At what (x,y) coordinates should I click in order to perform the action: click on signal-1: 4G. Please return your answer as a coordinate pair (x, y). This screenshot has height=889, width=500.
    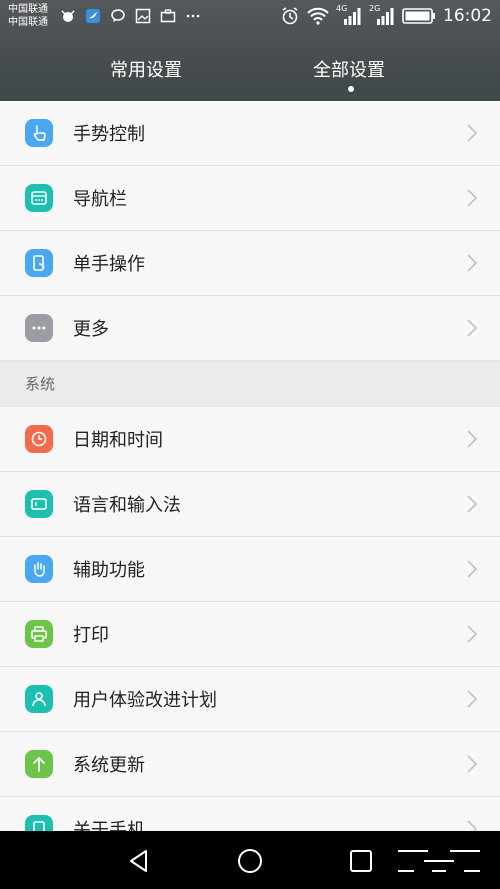
    Looking at the image, I should click on (349, 15).